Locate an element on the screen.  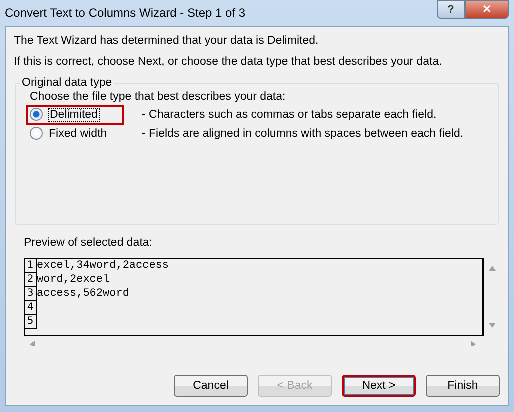
row-number: 2 is located at coordinates (31, 280).